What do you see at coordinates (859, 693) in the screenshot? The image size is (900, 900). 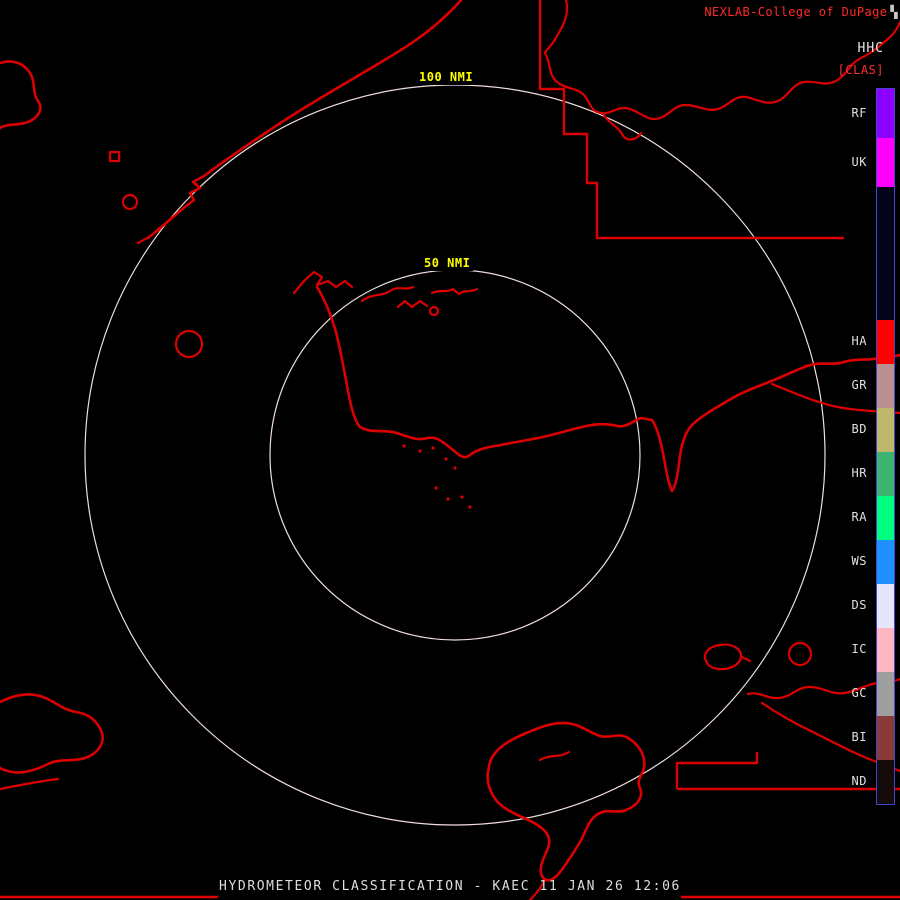 I see `legend-label-gc: GC` at bounding box center [859, 693].